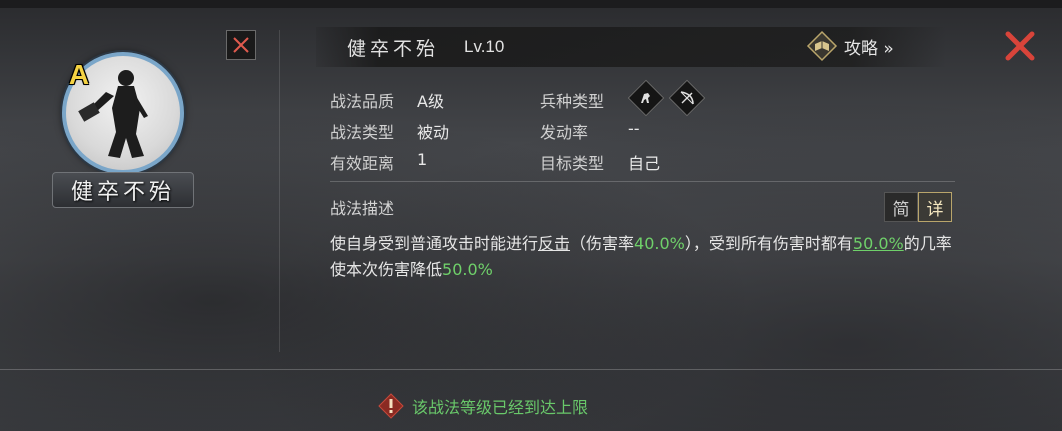  I want to click on troop-type-label: 兵种类型, so click(572, 101).